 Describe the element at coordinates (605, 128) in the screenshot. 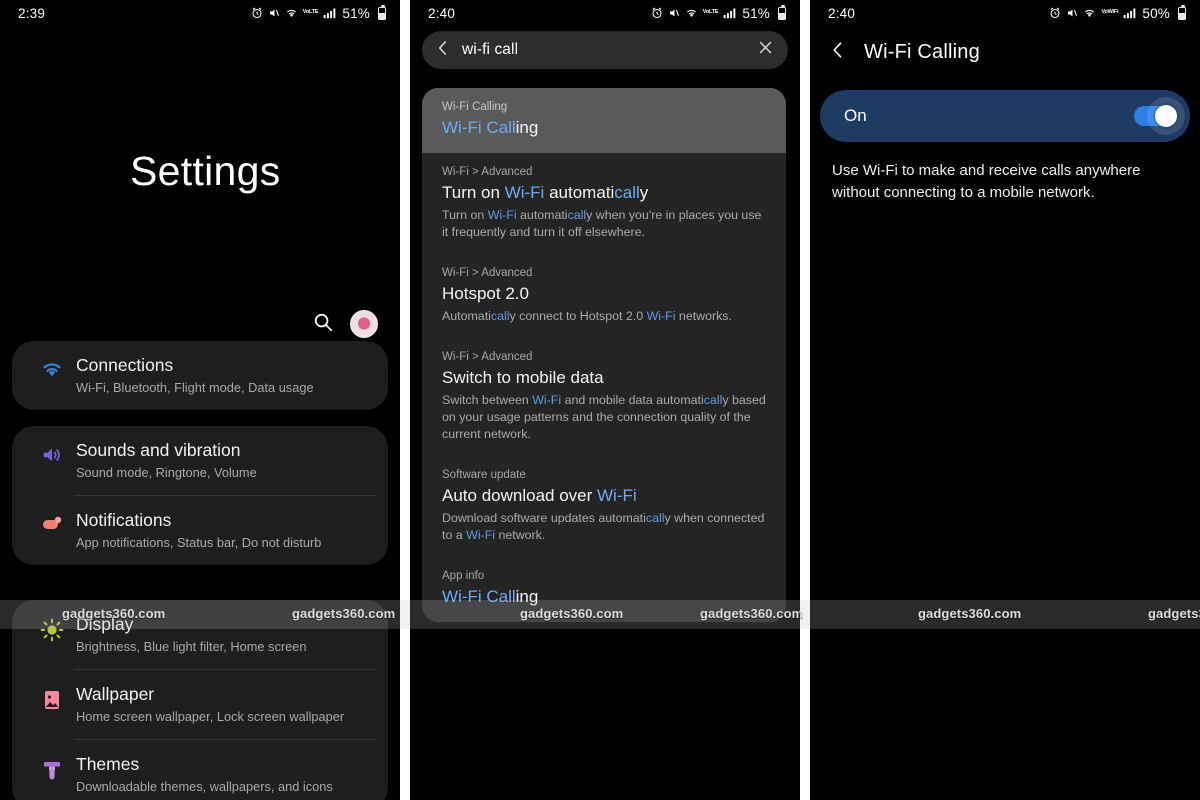

I see `result-title: Wi-Fi Calling` at that location.